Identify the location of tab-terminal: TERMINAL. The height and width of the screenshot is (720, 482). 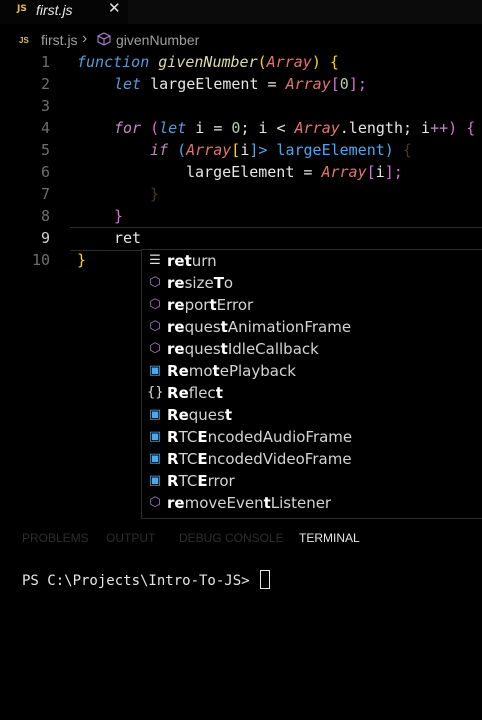
(329, 538).